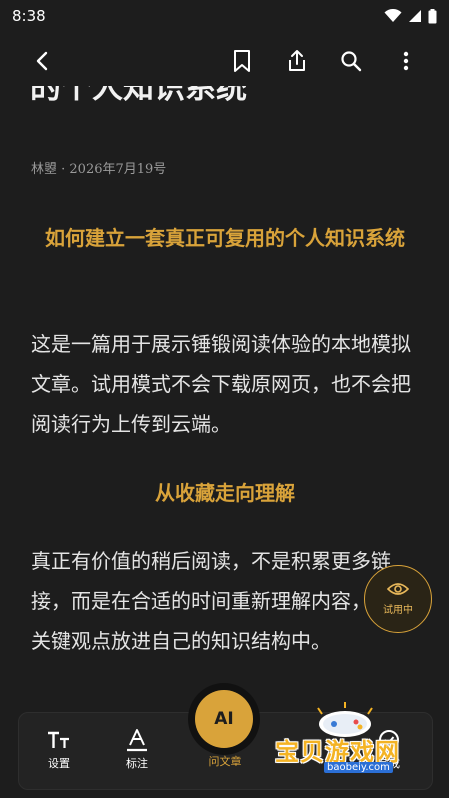 This screenshot has width=449, height=798. Describe the element at coordinates (224, 16) in the screenshot. I see `status-bar: 8:38` at that location.